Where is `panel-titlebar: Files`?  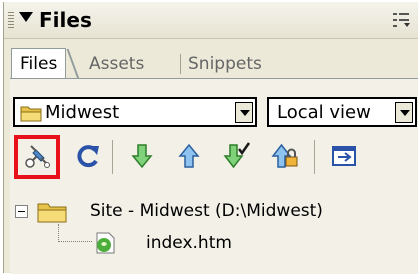 panel-titlebar: Files is located at coordinates (211, 20).